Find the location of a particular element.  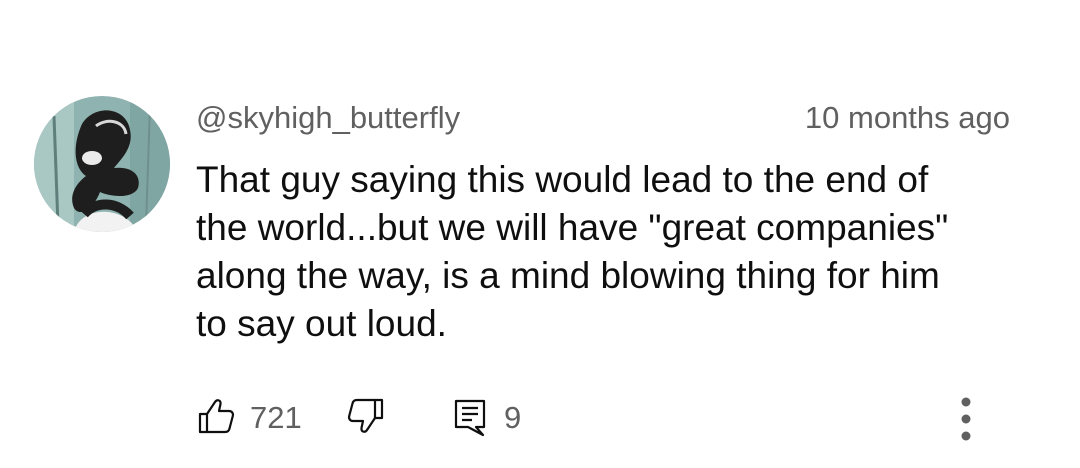

more-options-button is located at coordinates (966, 422).